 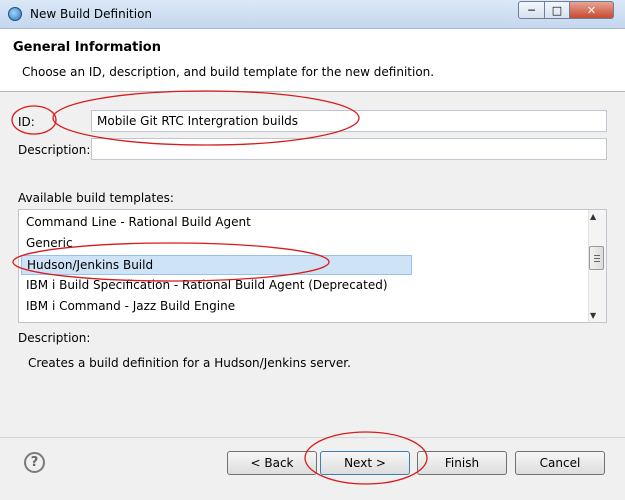 I want to click on description-label: Description:, so click(x=54, y=150).